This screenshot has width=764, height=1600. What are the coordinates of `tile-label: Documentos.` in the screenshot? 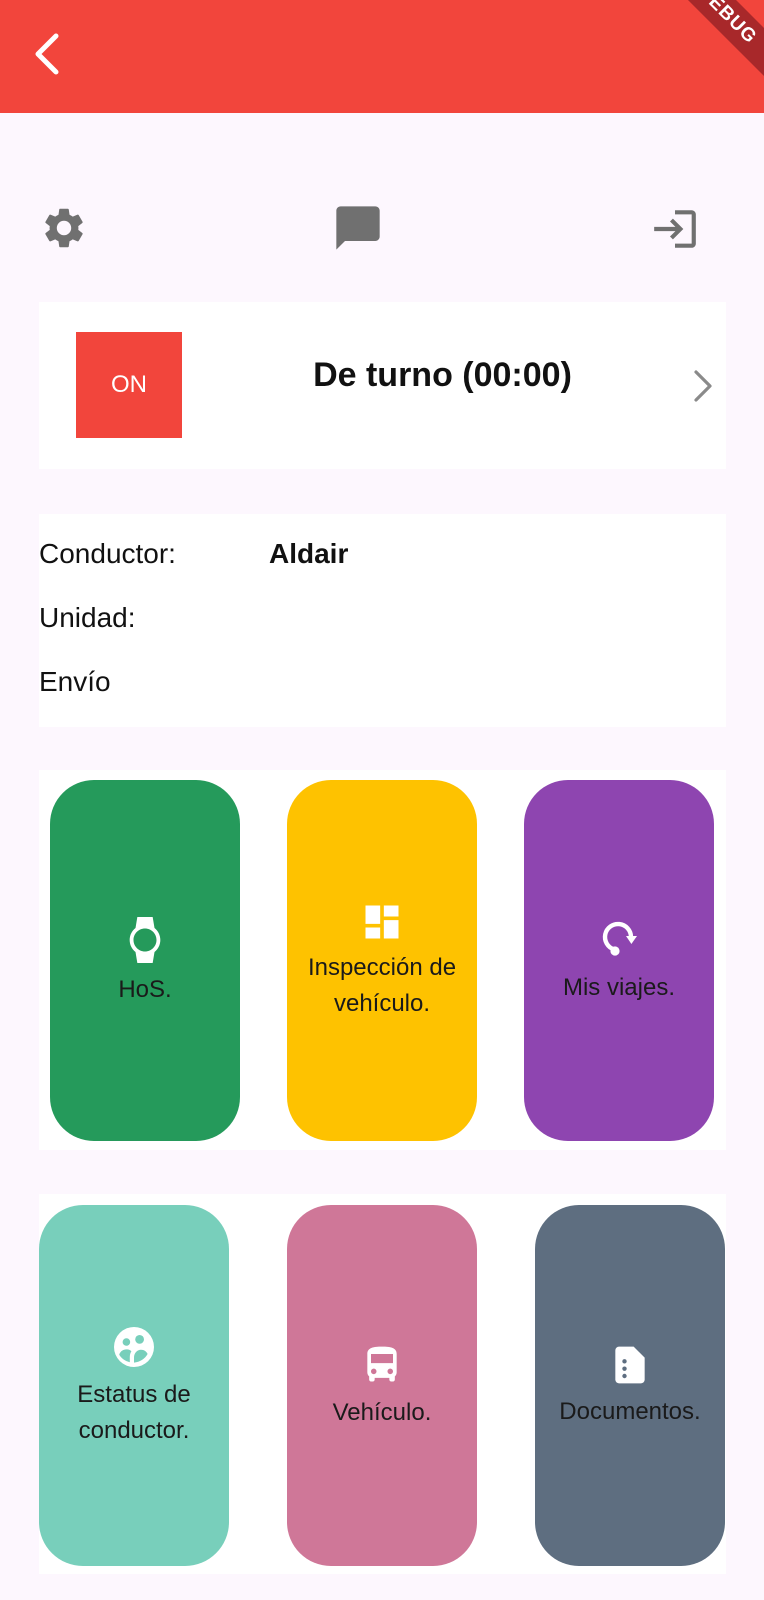 It's located at (630, 1411).